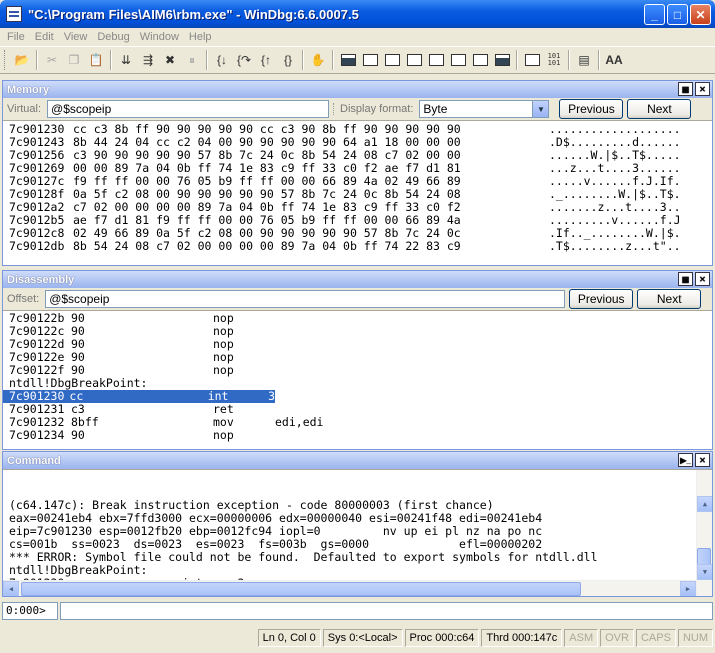  What do you see at coordinates (200, 37) in the screenshot?
I see `menu-help: Help` at bounding box center [200, 37].